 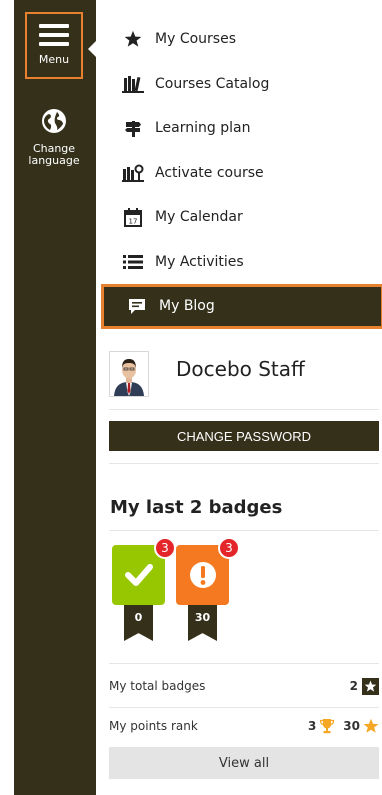 I want to click on menu-item-label: Courses Catalog, so click(x=212, y=83).